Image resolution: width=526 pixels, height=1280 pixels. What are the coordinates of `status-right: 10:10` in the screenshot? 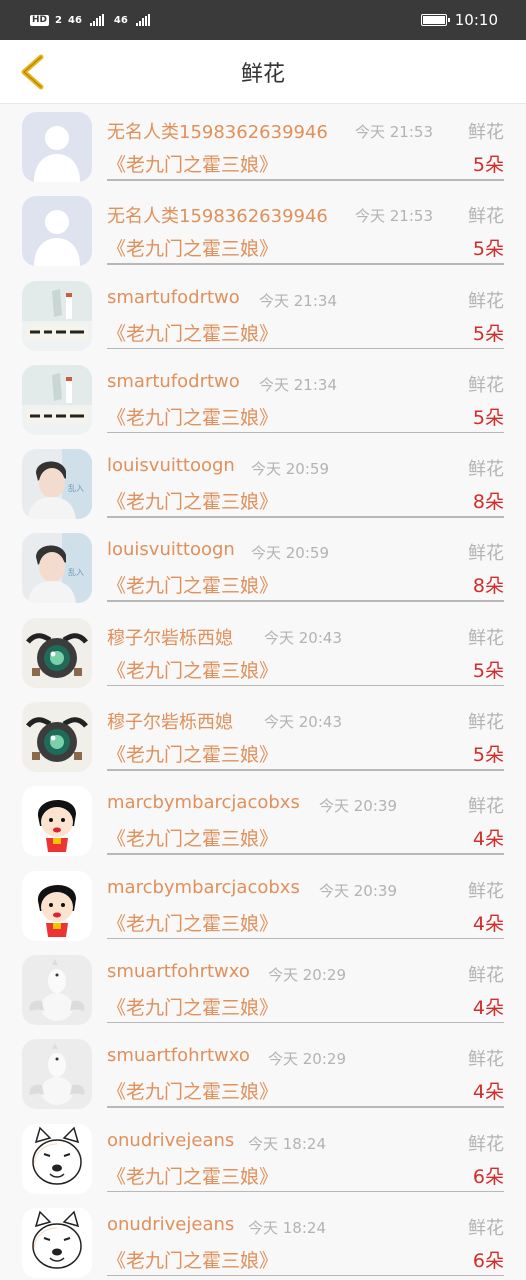 It's located at (459, 20).